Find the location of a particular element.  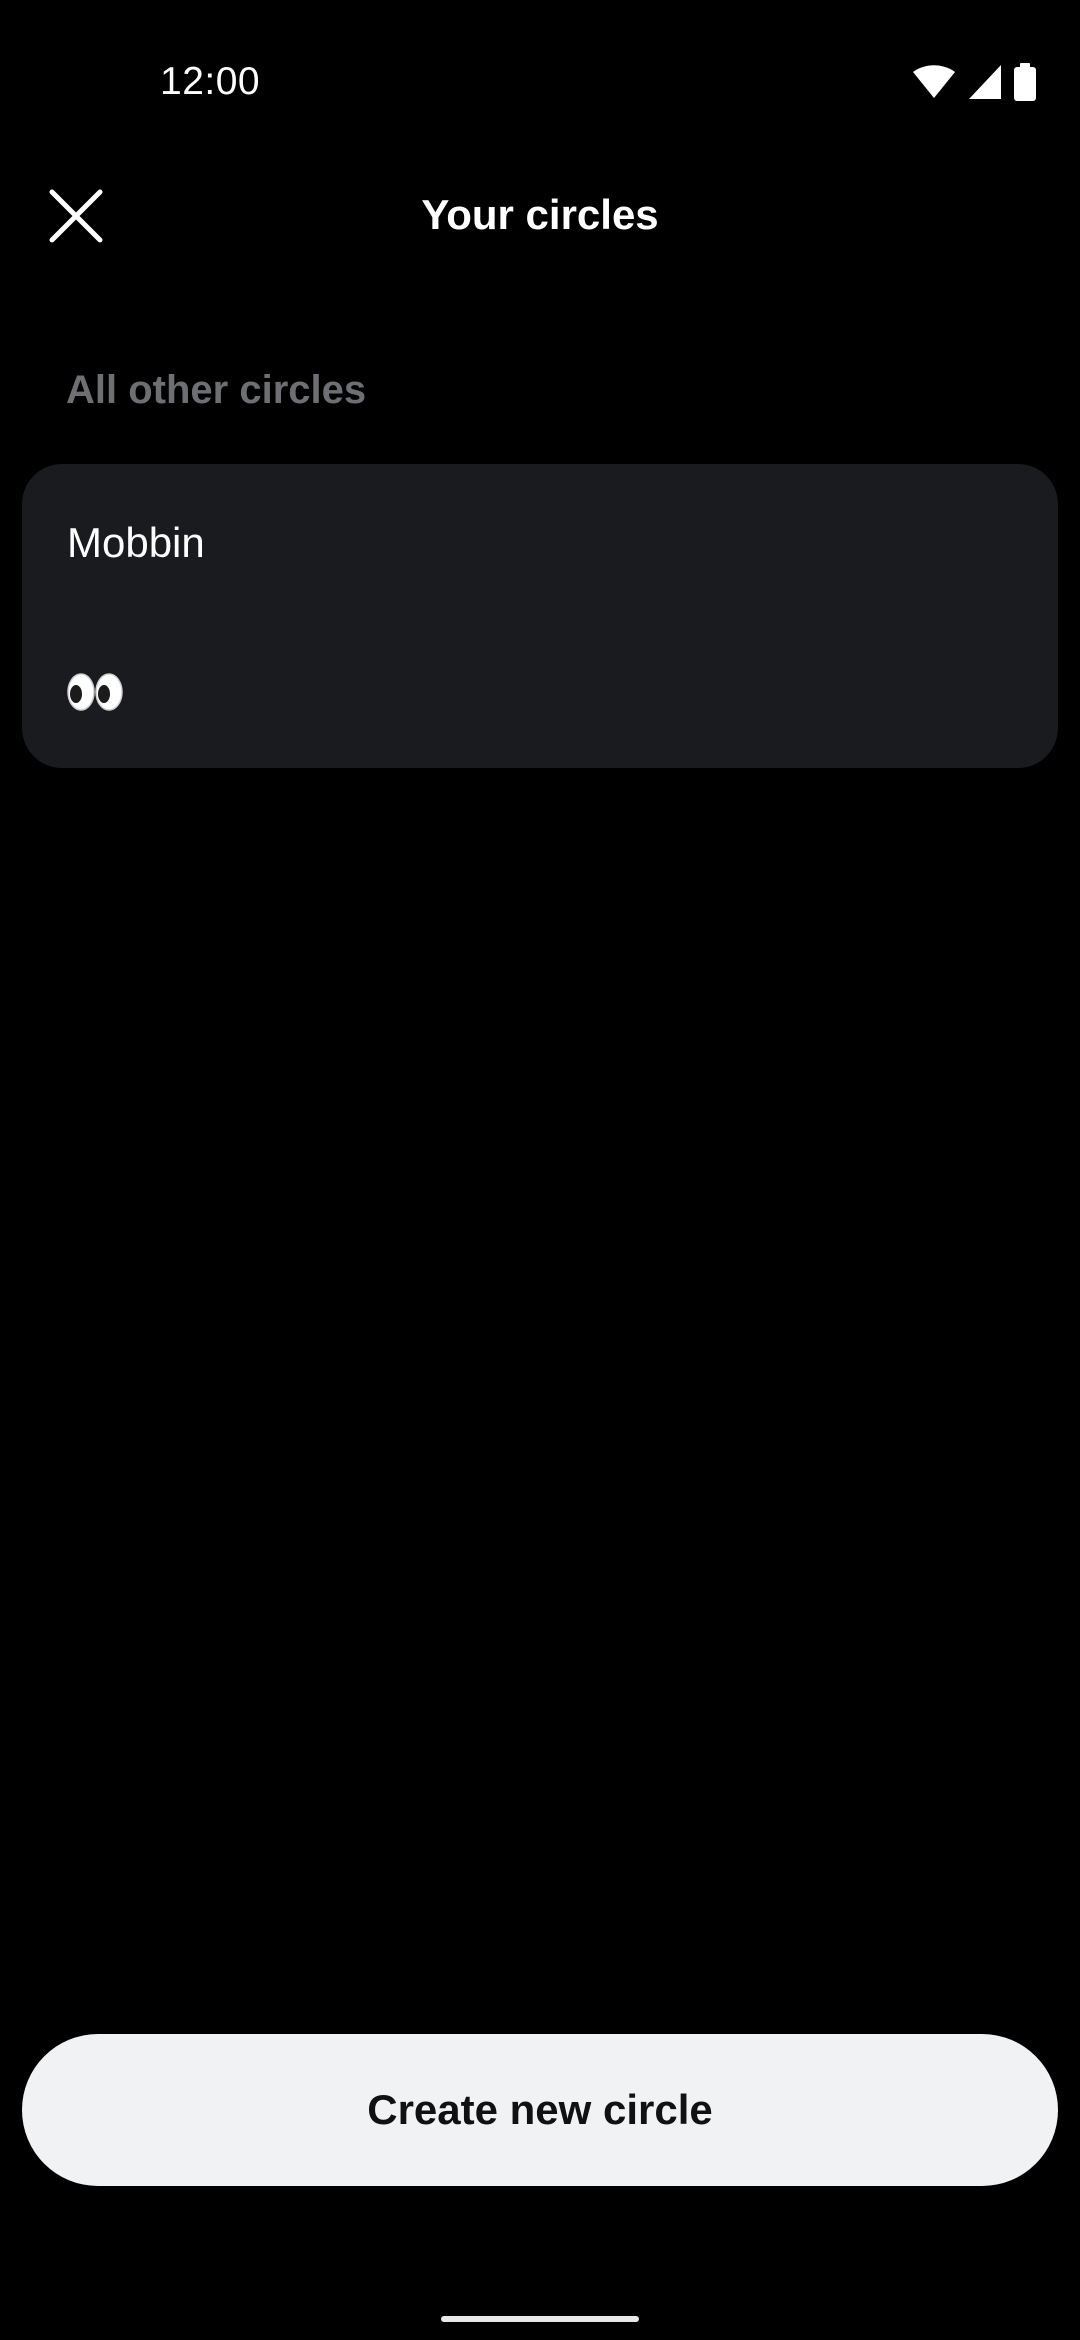

status-icons is located at coordinates (974, 82).